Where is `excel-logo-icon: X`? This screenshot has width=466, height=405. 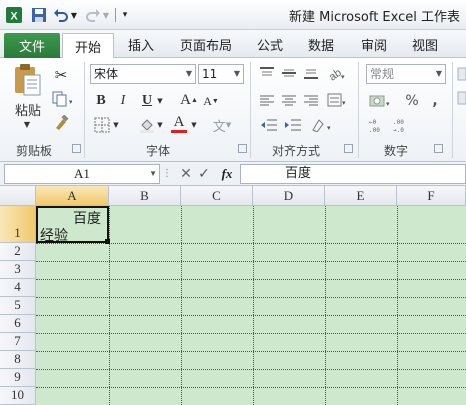
excel-logo-icon: X is located at coordinates (14, 15).